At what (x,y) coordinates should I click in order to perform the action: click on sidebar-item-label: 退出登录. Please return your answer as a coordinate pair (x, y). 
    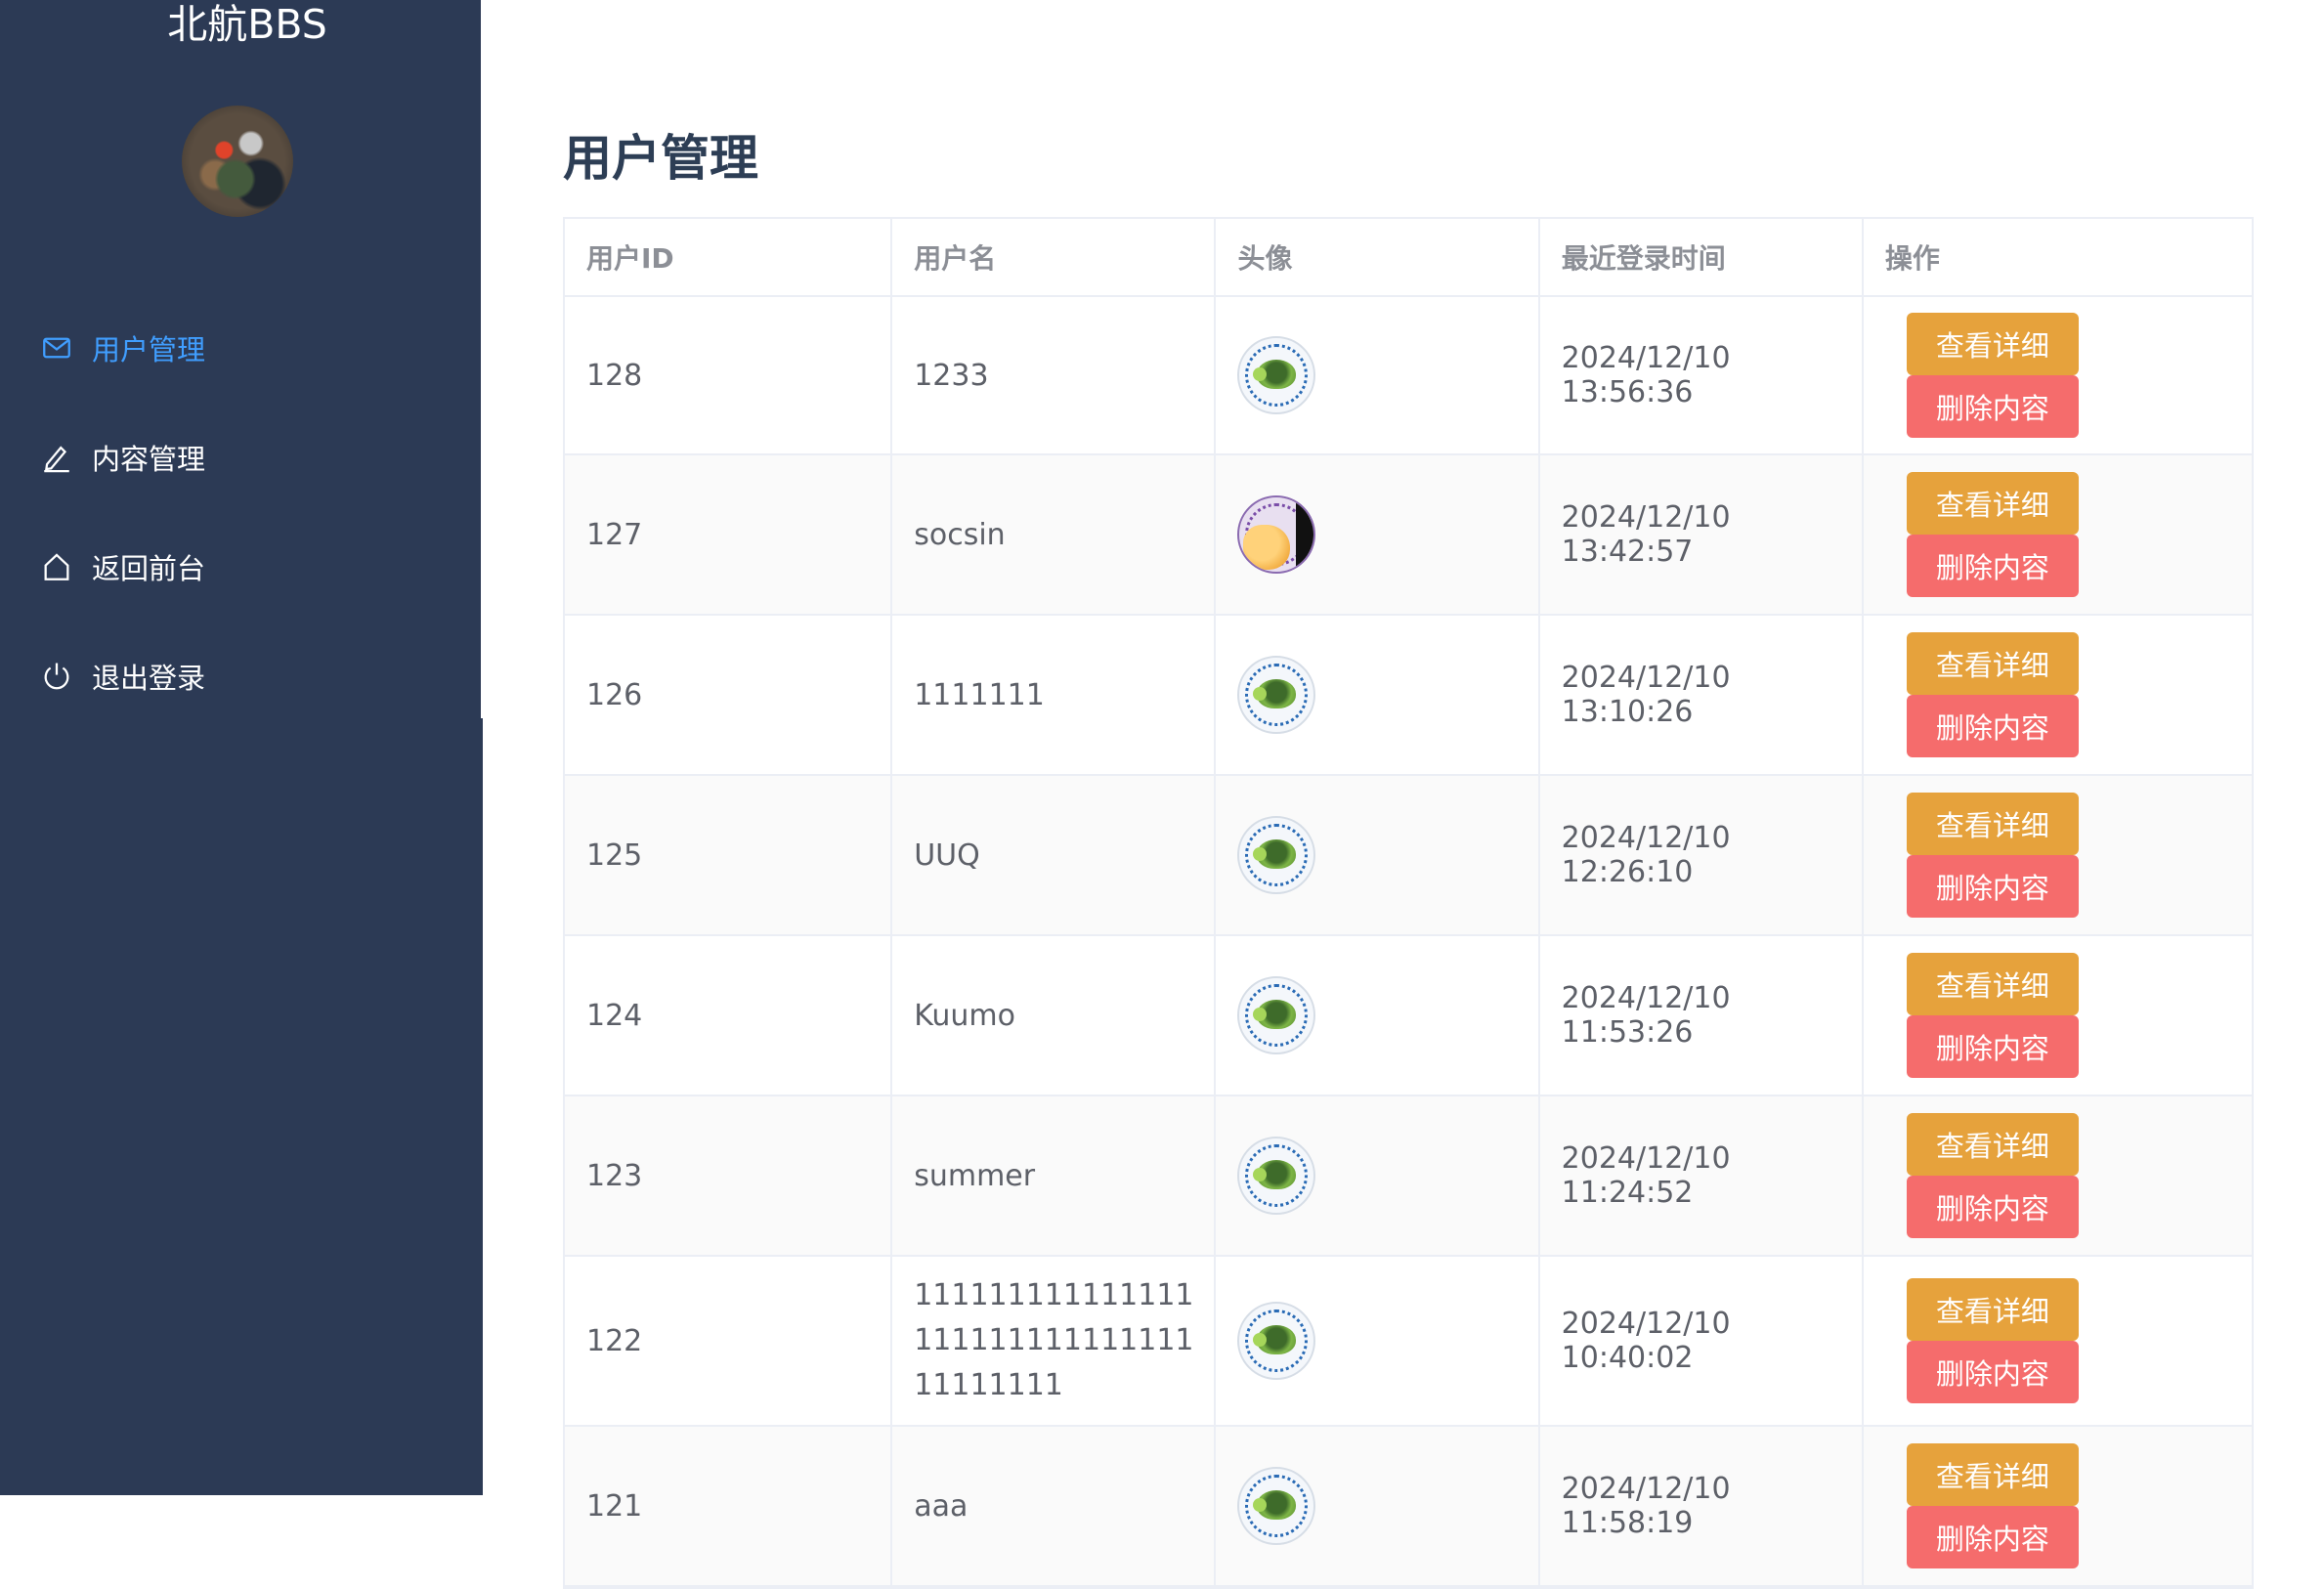
    Looking at the image, I should click on (149, 678).